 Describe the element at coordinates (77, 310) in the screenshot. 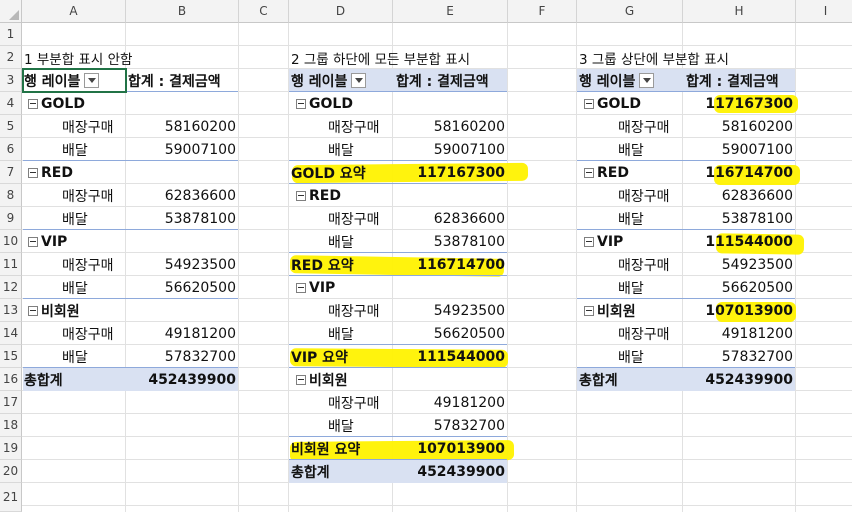

I see `pivot1-group-nonmember: 비회원` at that location.